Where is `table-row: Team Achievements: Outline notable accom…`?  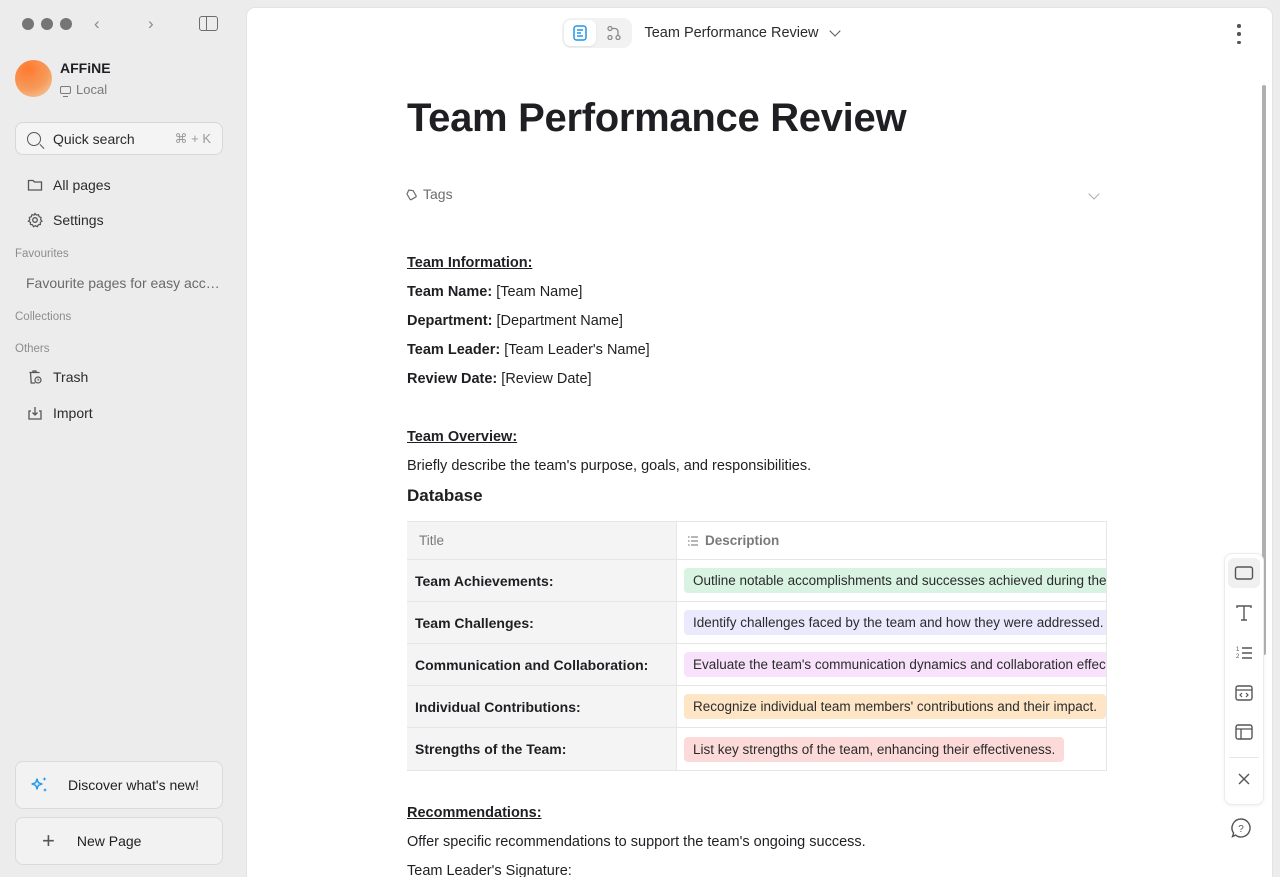 table-row: Team Achievements: Outline notable accom… is located at coordinates (757, 581).